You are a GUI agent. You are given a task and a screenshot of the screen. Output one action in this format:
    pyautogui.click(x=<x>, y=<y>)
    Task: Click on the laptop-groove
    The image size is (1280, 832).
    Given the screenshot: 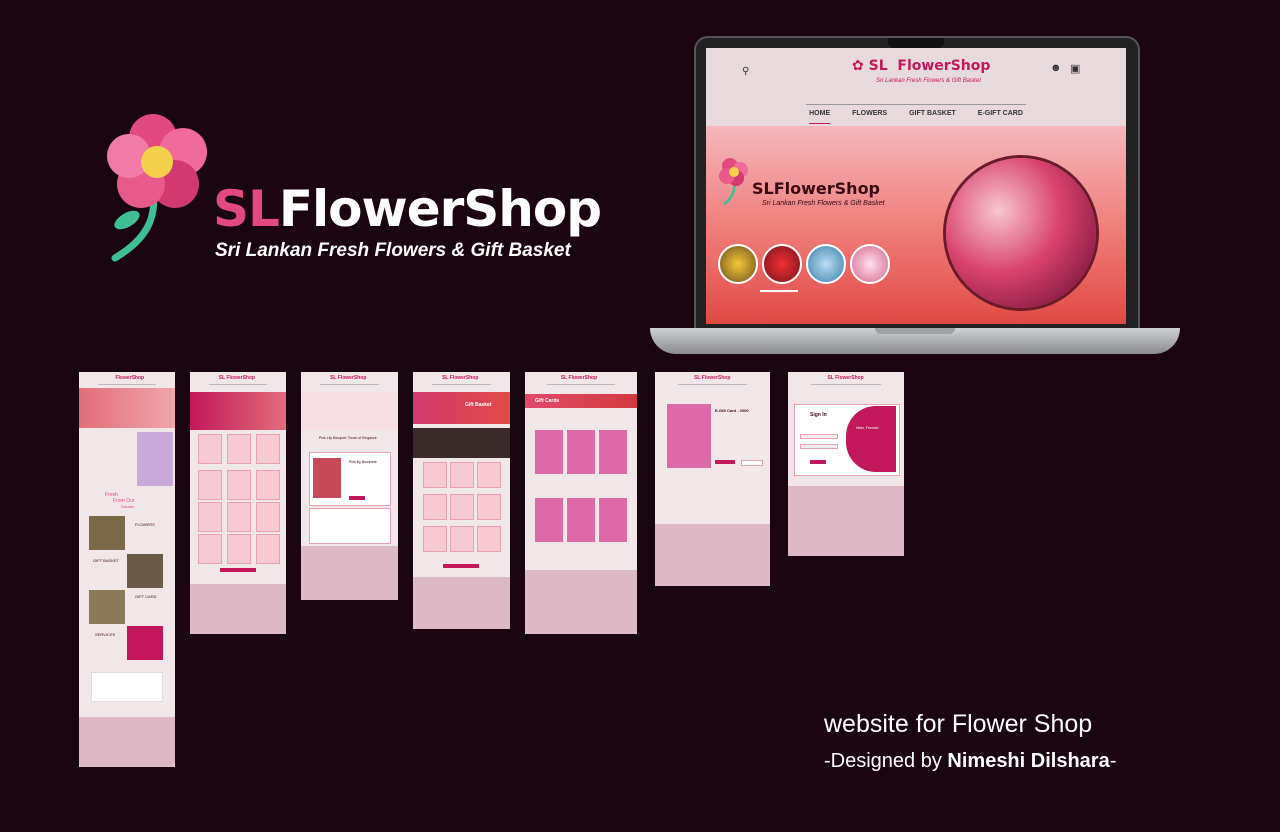 What is the action you would take?
    pyautogui.click(x=915, y=331)
    